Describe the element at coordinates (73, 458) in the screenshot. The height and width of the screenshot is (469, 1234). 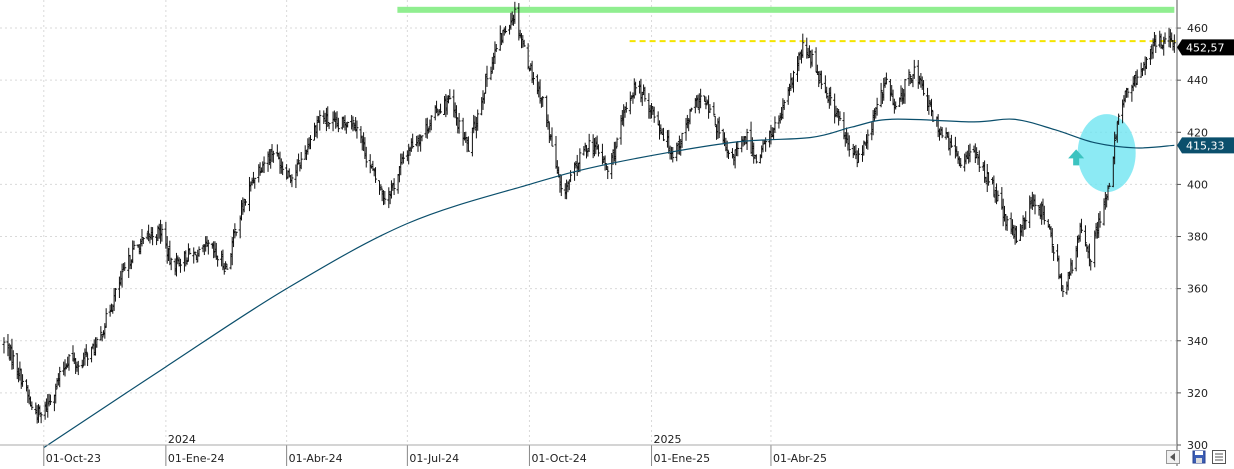
I see `x-tick-label: 01-Oct-23` at that location.